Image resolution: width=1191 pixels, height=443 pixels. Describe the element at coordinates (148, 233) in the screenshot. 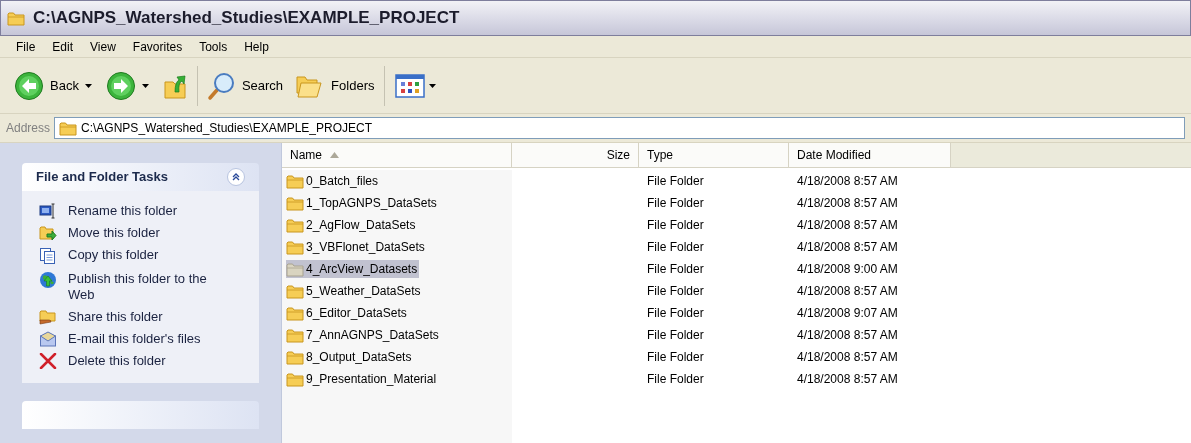

I see `task-link: Move this folder` at that location.